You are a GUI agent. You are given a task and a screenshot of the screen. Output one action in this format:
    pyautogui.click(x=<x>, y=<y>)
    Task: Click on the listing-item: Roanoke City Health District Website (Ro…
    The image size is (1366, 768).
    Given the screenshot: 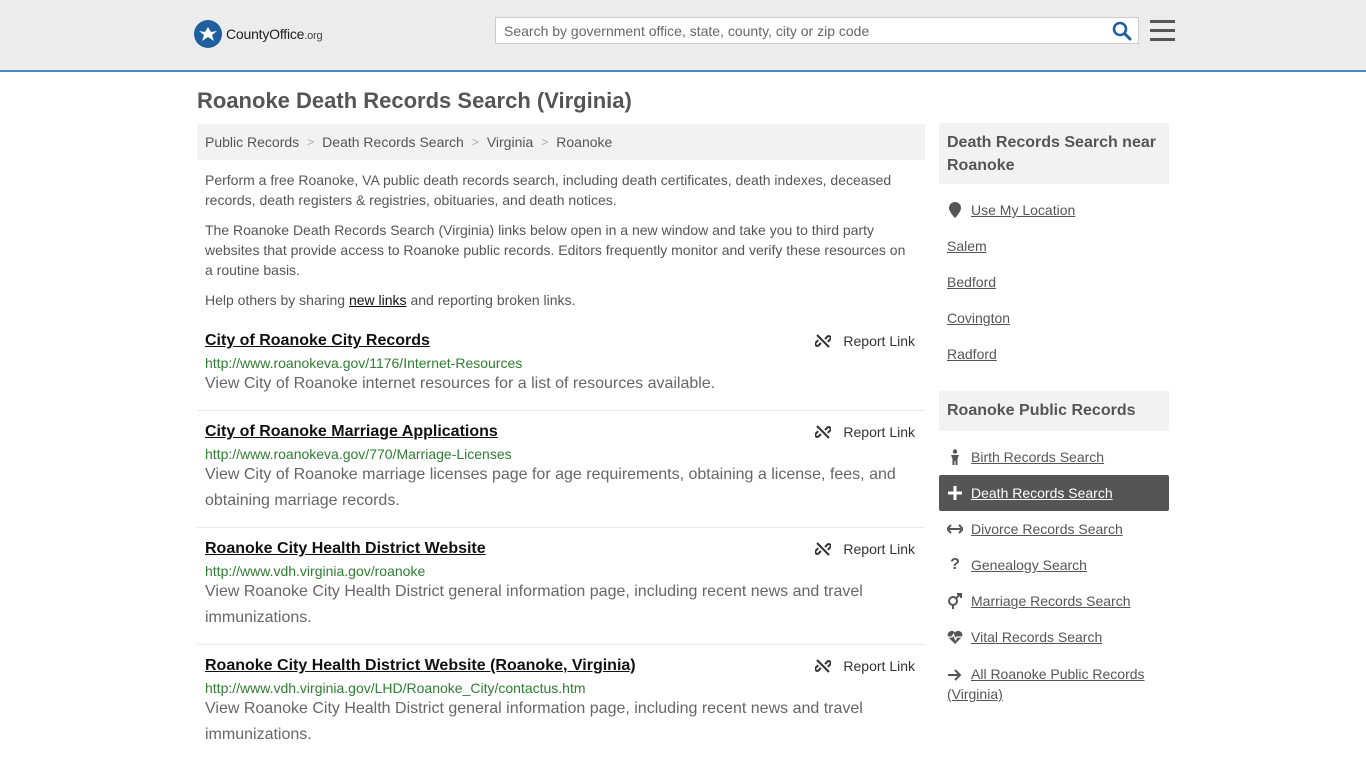 What is the action you would take?
    pyautogui.click(x=561, y=705)
    